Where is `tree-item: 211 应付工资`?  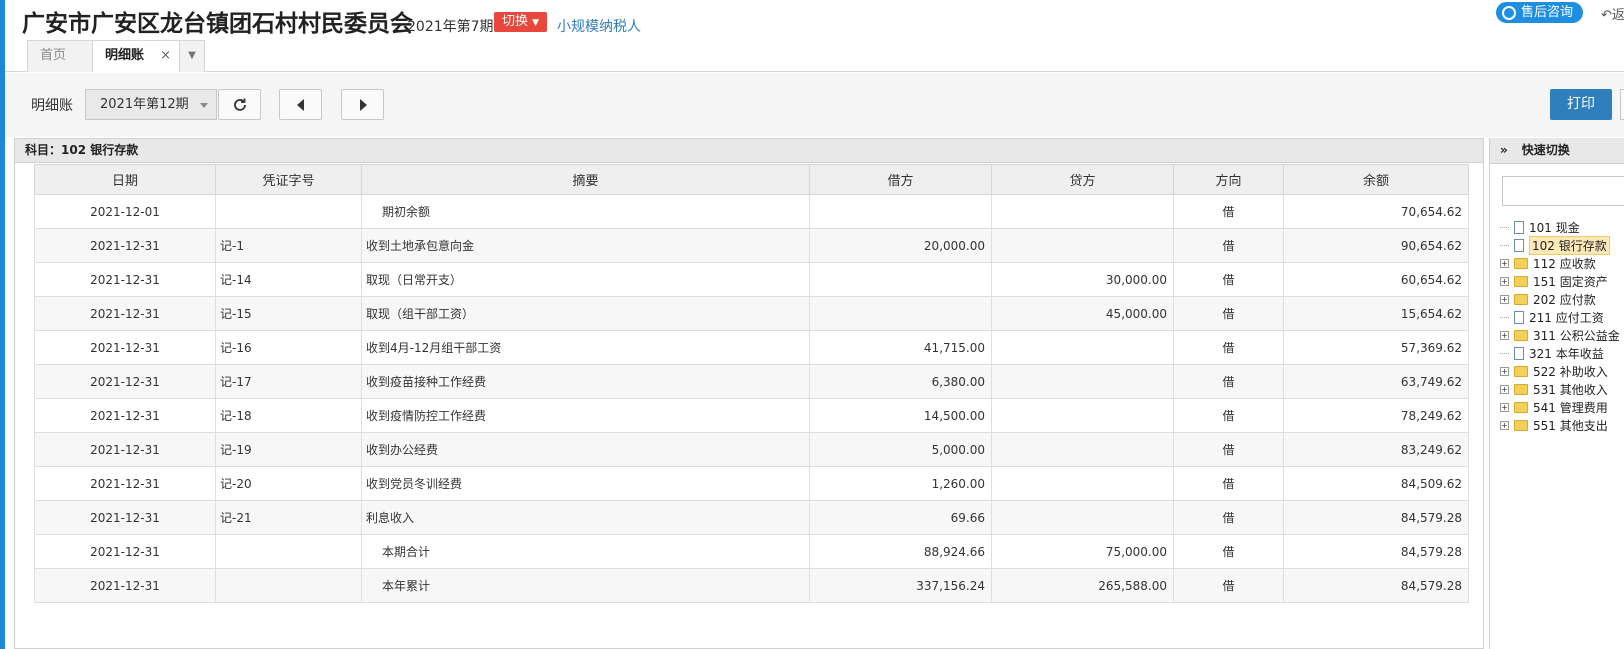
tree-item: 211 应付工资 is located at coordinates (1560, 317).